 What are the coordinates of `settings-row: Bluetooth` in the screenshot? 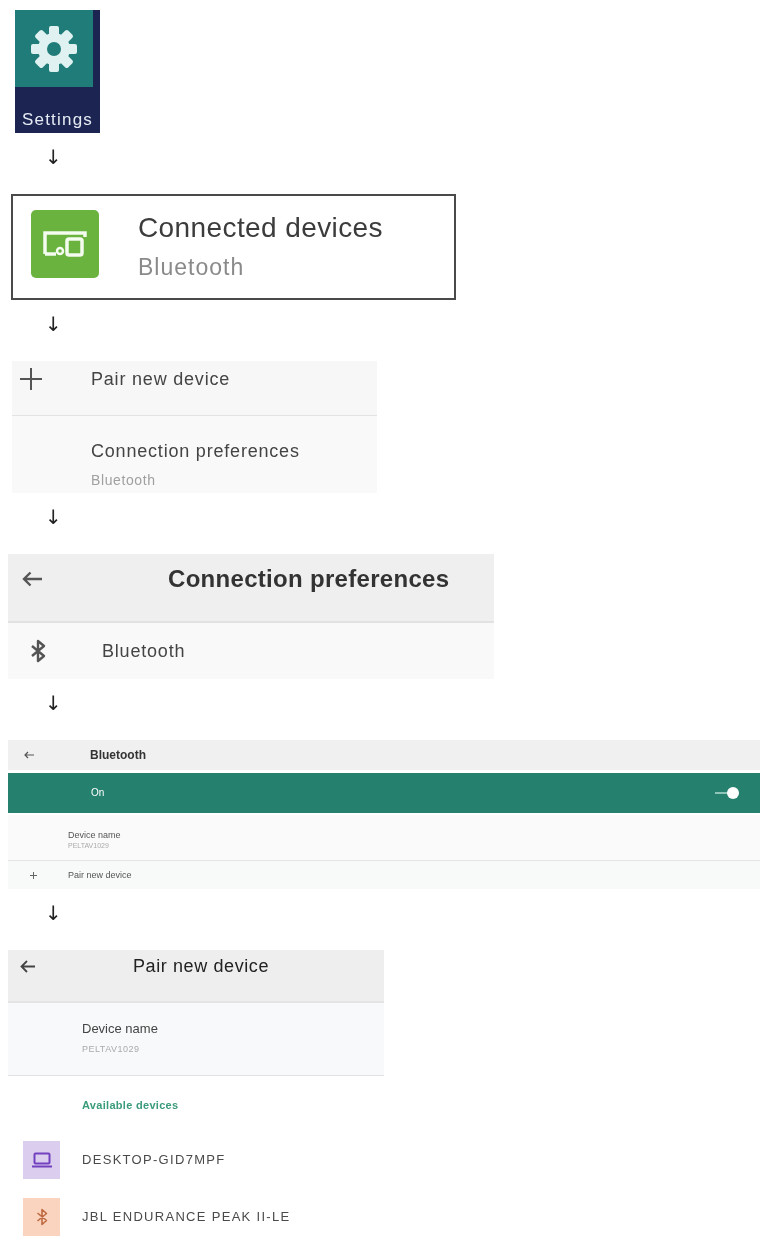 It's located at (251, 651).